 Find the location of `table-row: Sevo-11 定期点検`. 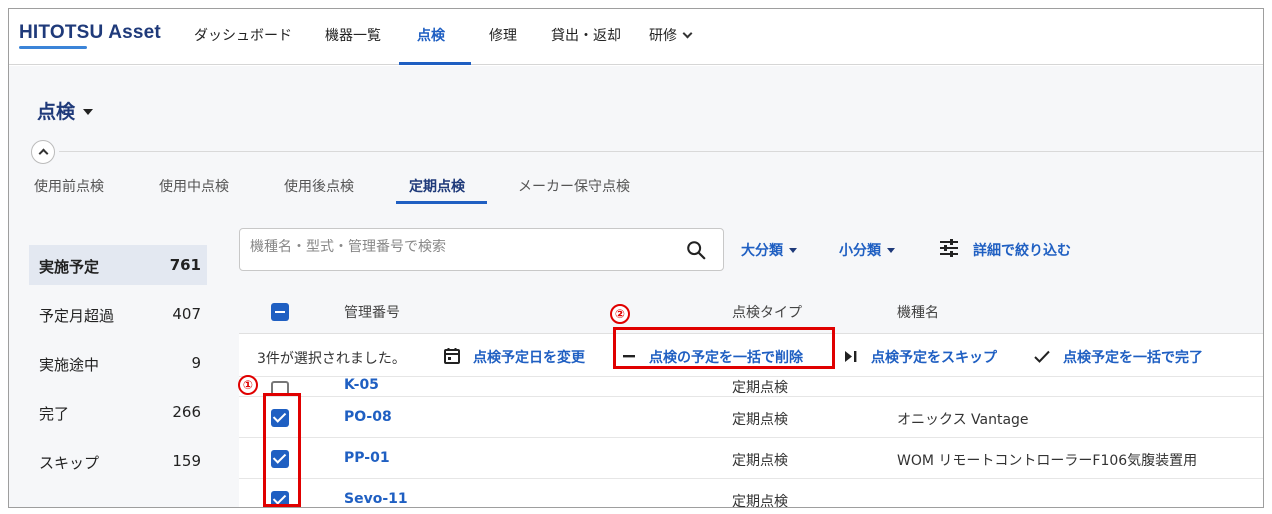

table-row: Sevo-11 定期点検 is located at coordinates (751, 493).